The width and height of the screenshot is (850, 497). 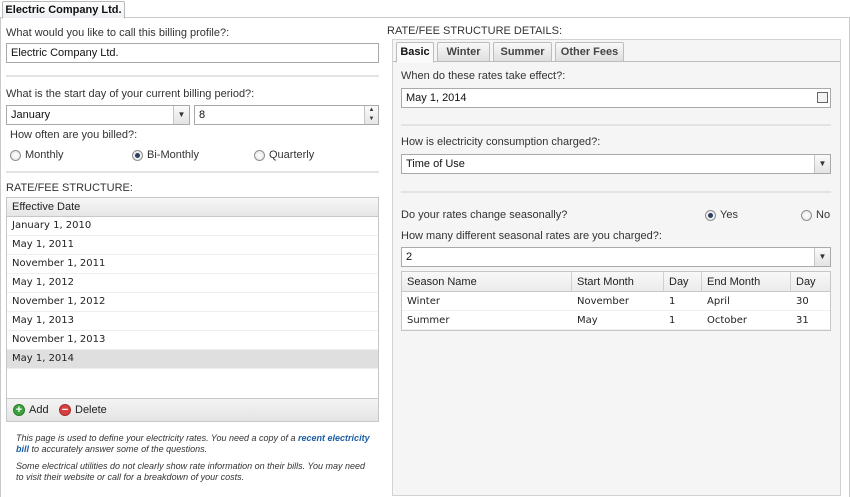 I want to click on profile-name-input: Electric Company Ltd., so click(x=192, y=53).